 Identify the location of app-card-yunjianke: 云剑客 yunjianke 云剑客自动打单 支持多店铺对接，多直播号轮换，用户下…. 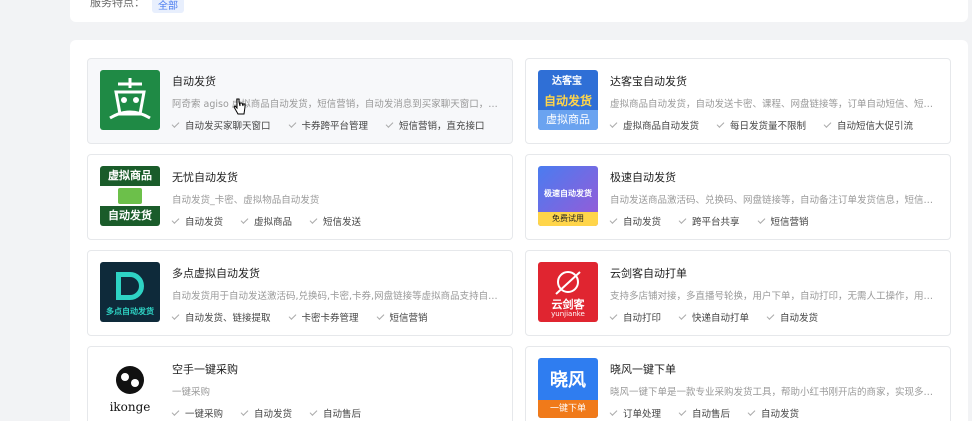
(738, 293).